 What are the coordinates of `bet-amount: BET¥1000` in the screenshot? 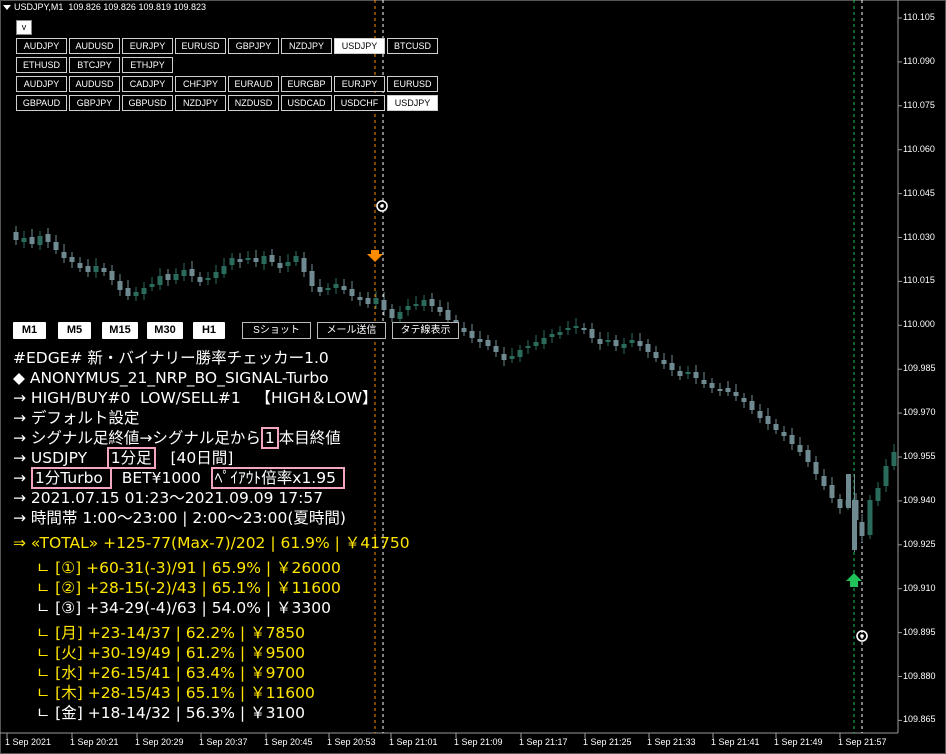 It's located at (161, 478).